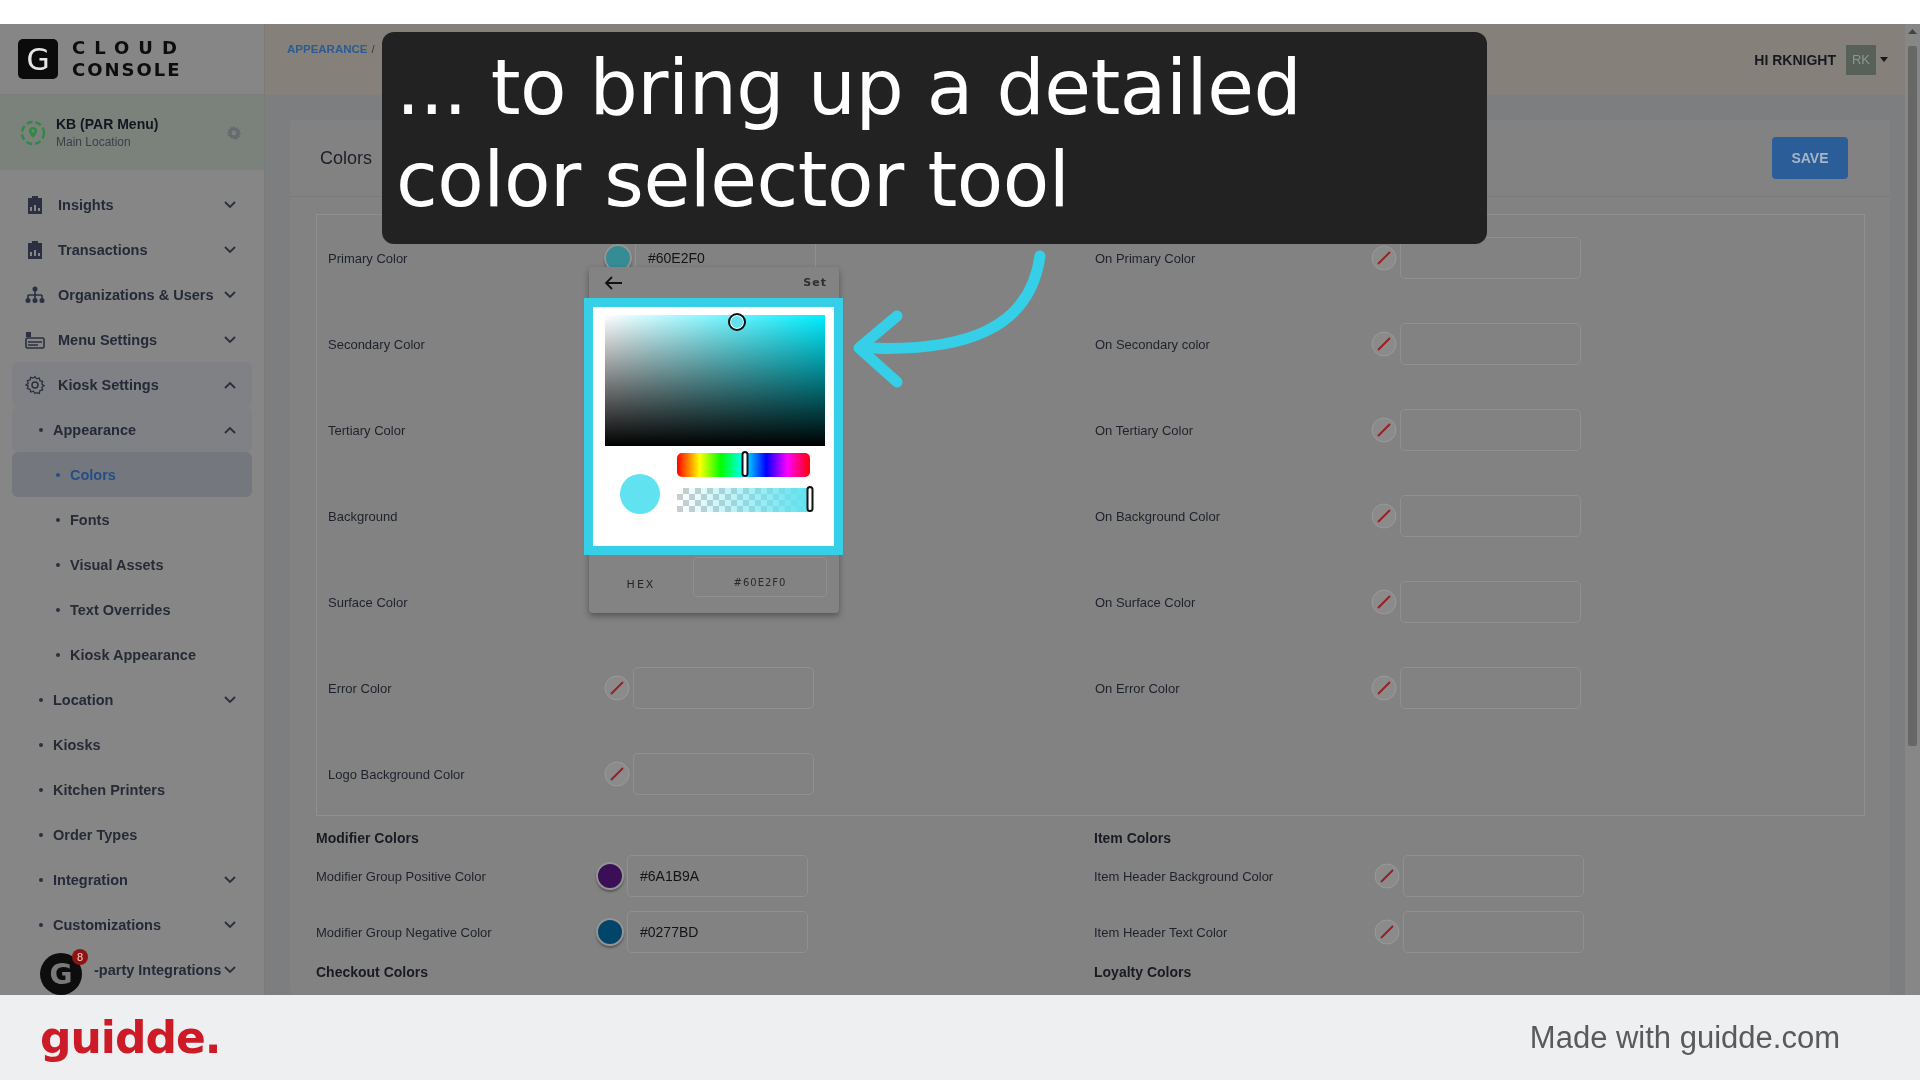  Describe the element at coordinates (404, 932) in the screenshot. I see `field-label: Modifier Group Negative Color` at that location.